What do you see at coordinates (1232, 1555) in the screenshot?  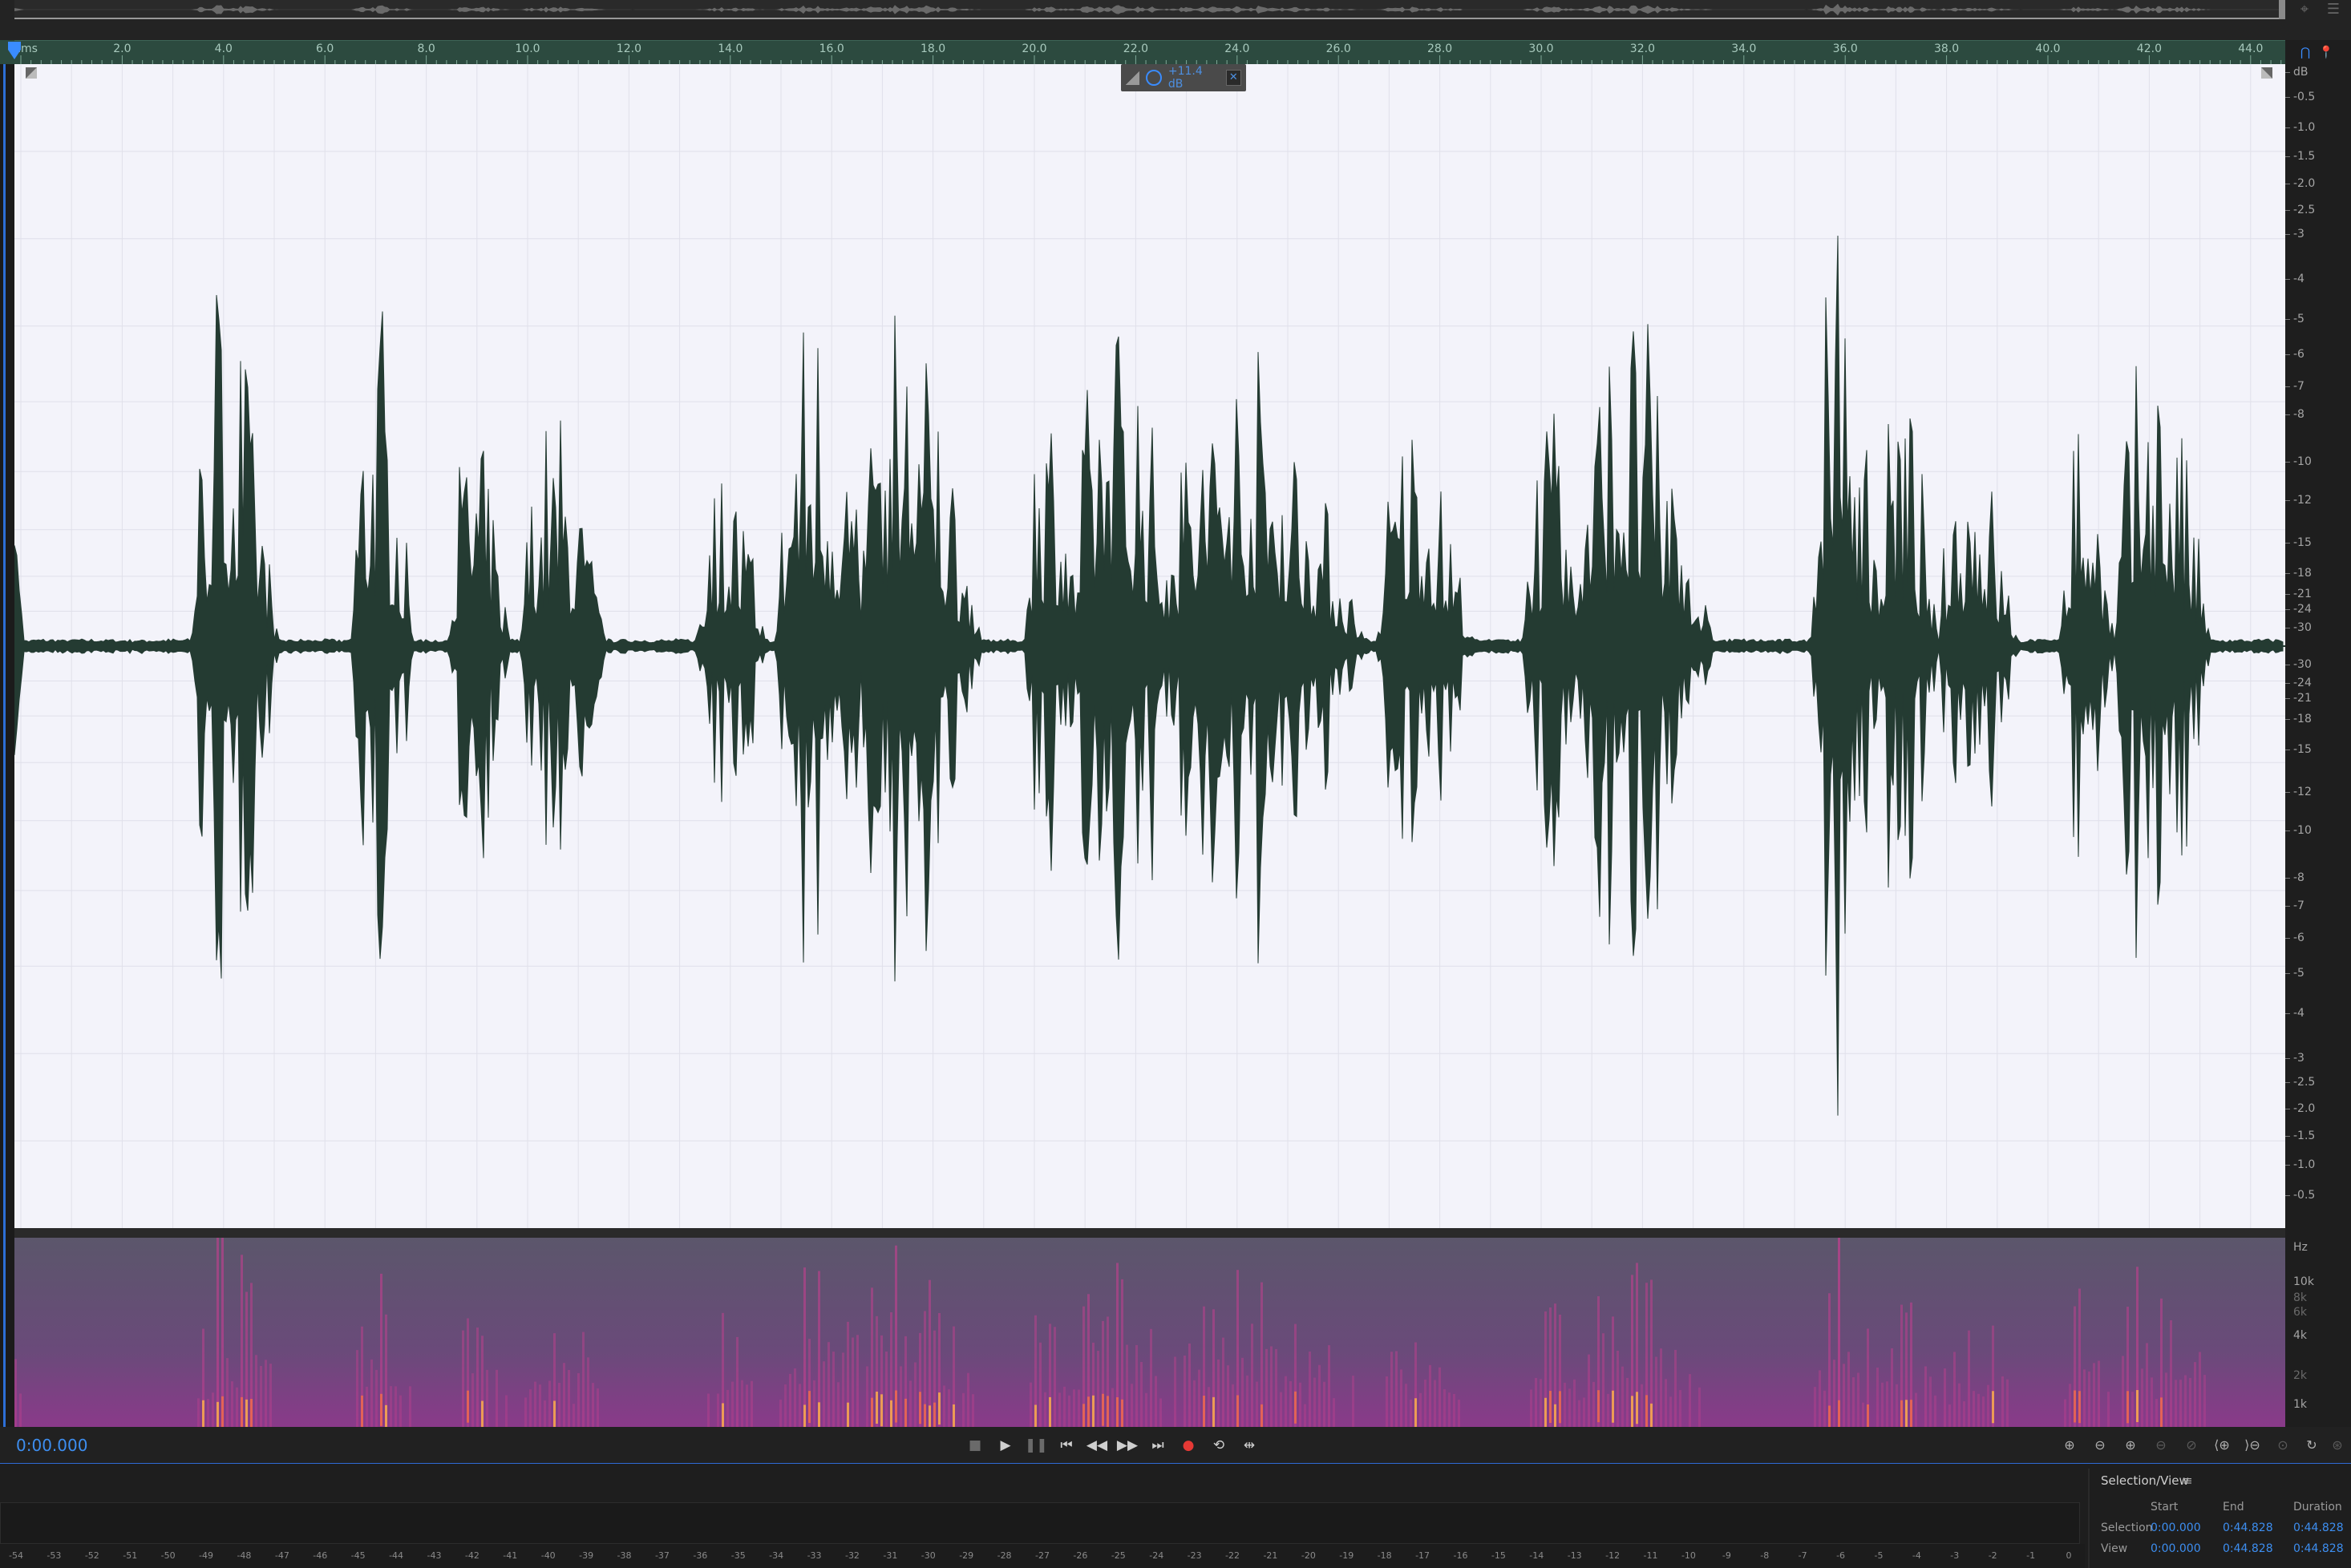 I see `meter-scale-label: -22` at bounding box center [1232, 1555].